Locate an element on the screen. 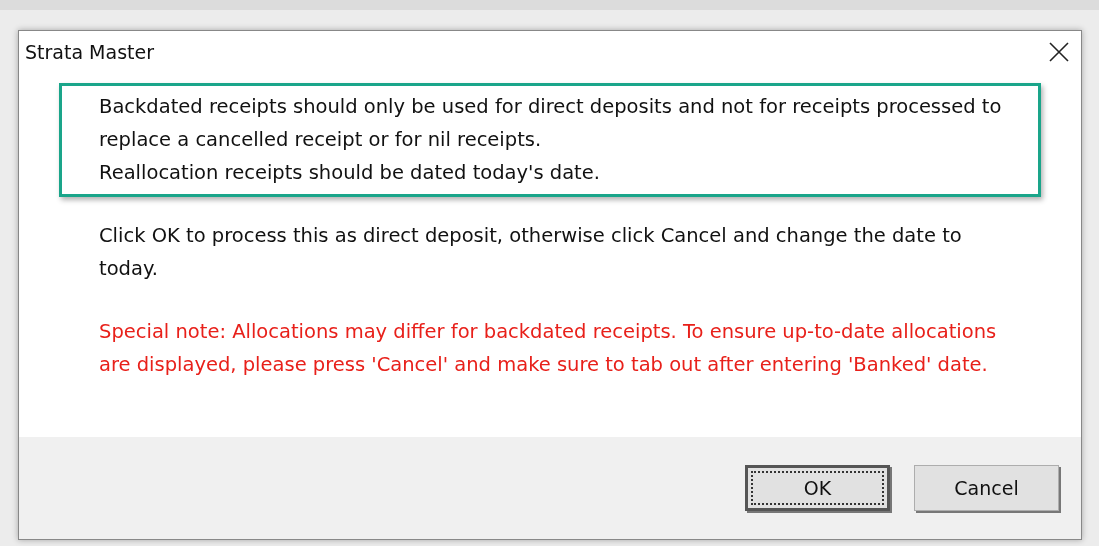  window-title: Strata Master is located at coordinates (89, 52).